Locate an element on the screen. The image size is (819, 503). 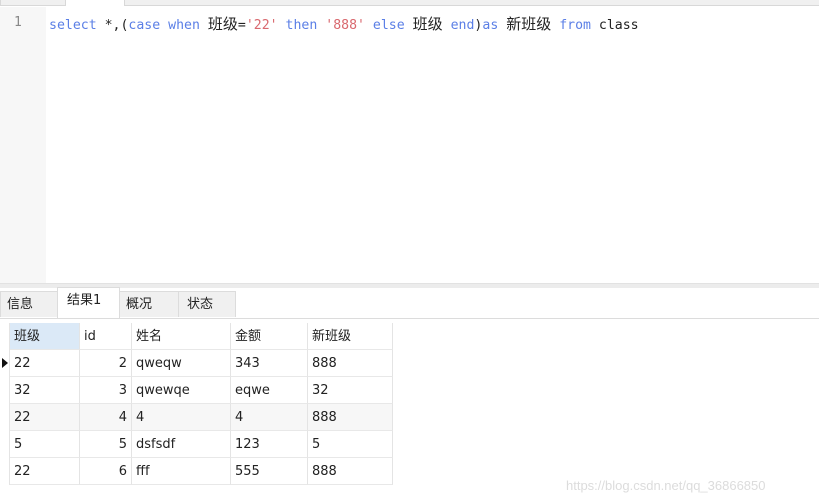
cell-name: 4 is located at coordinates (181, 417).